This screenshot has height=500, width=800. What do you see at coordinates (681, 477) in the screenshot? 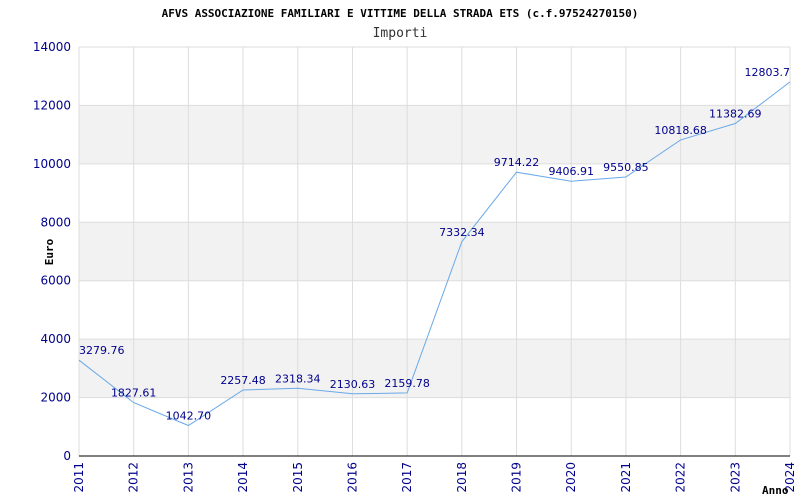
I see `x-tick-label: 2022` at bounding box center [681, 477].